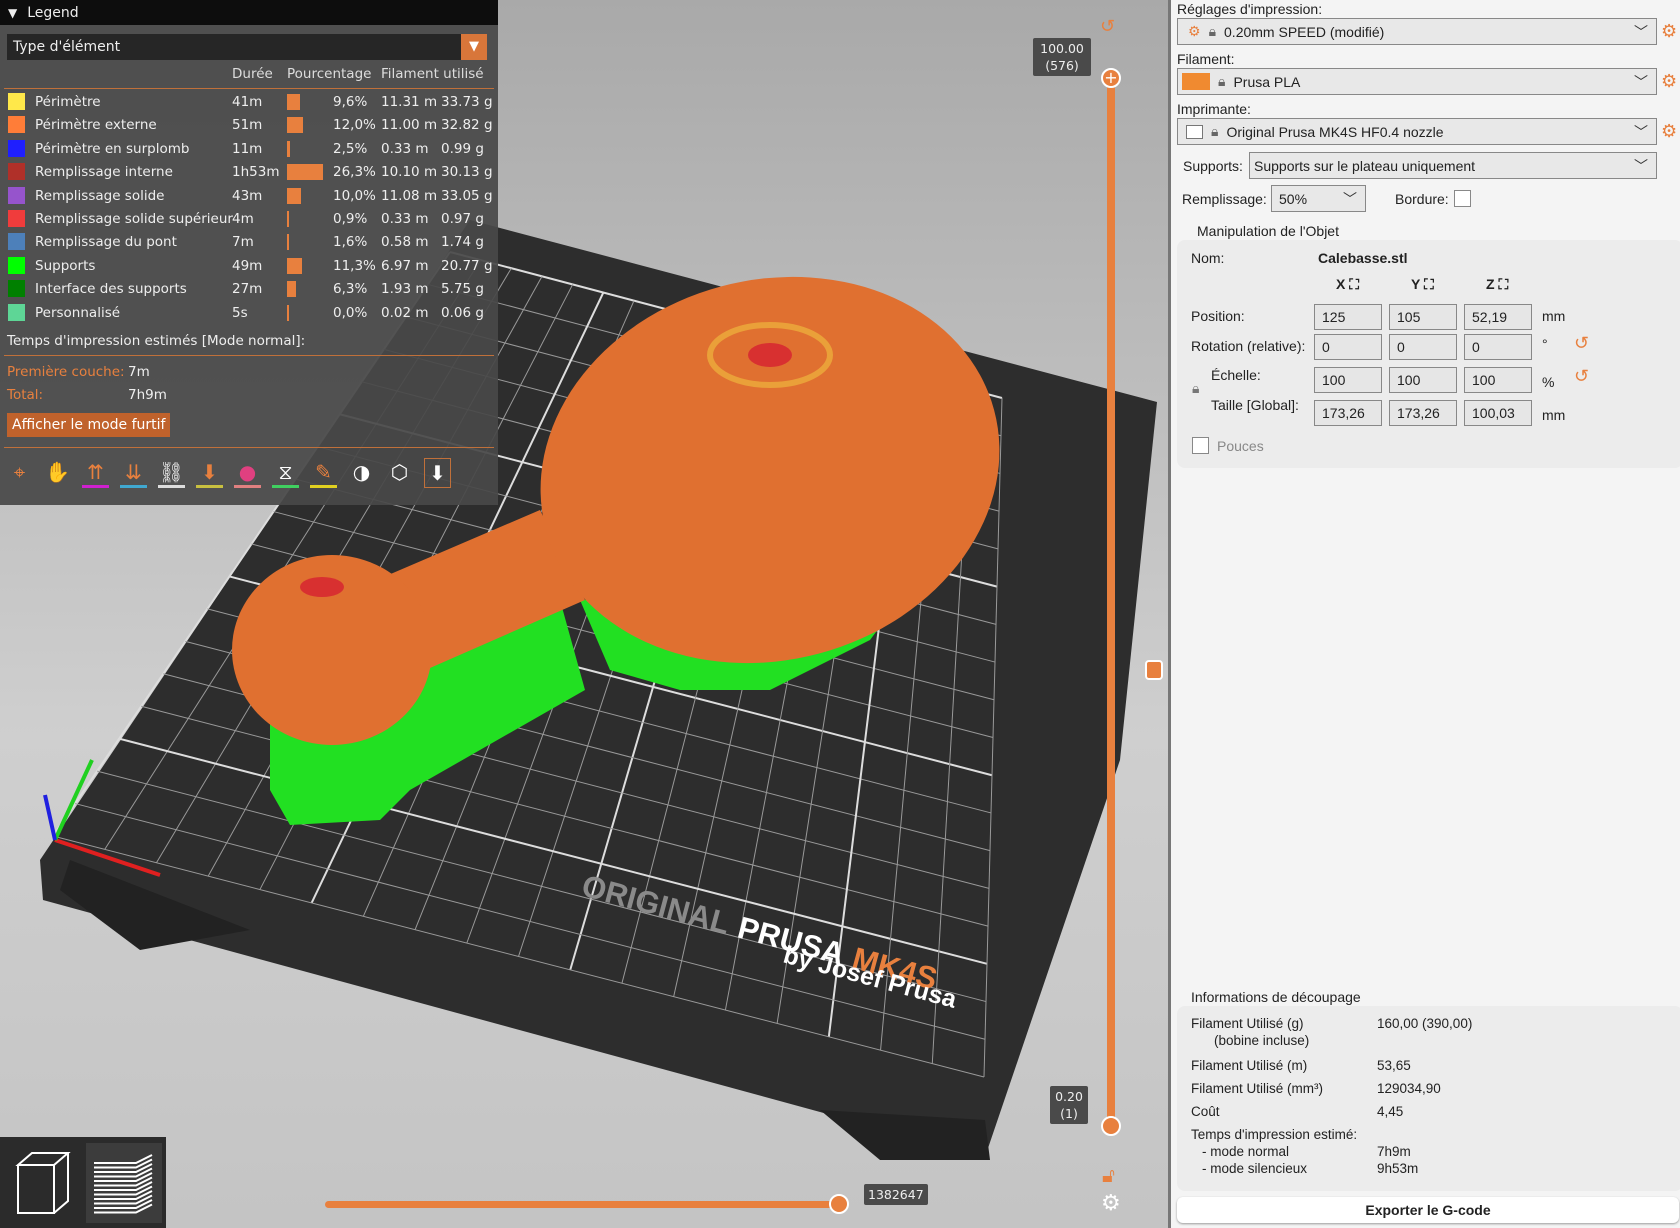  I want to click on move-slider-handle, so click(839, 1204).